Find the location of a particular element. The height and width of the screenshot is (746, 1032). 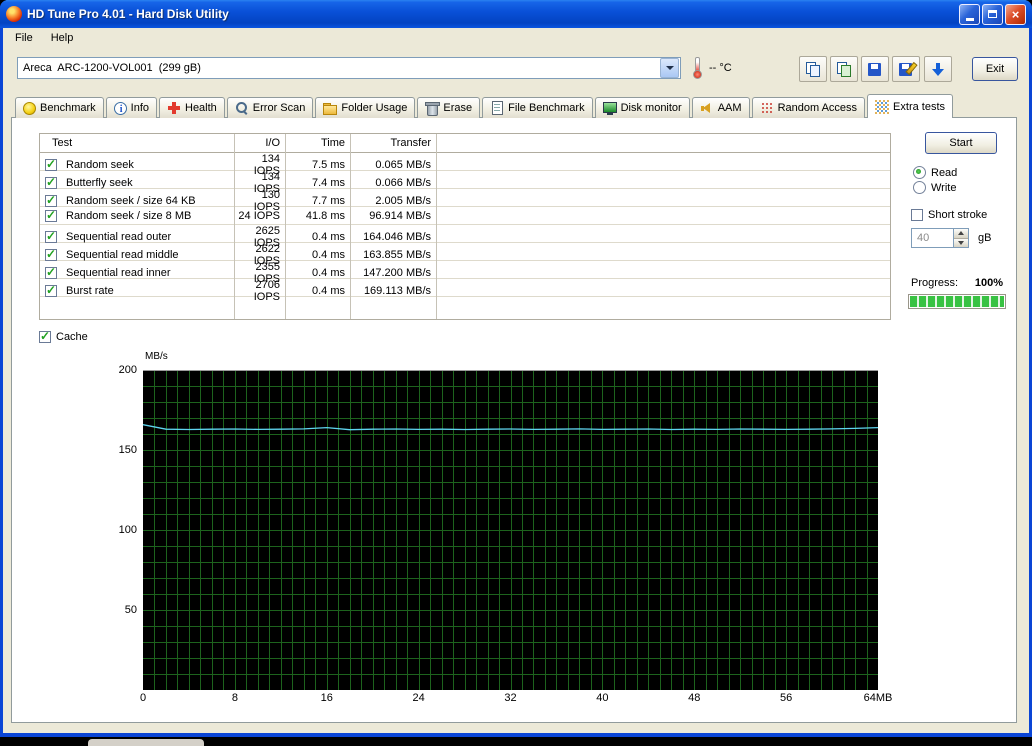

time-cell: 41.8 ms is located at coordinates (325, 215).